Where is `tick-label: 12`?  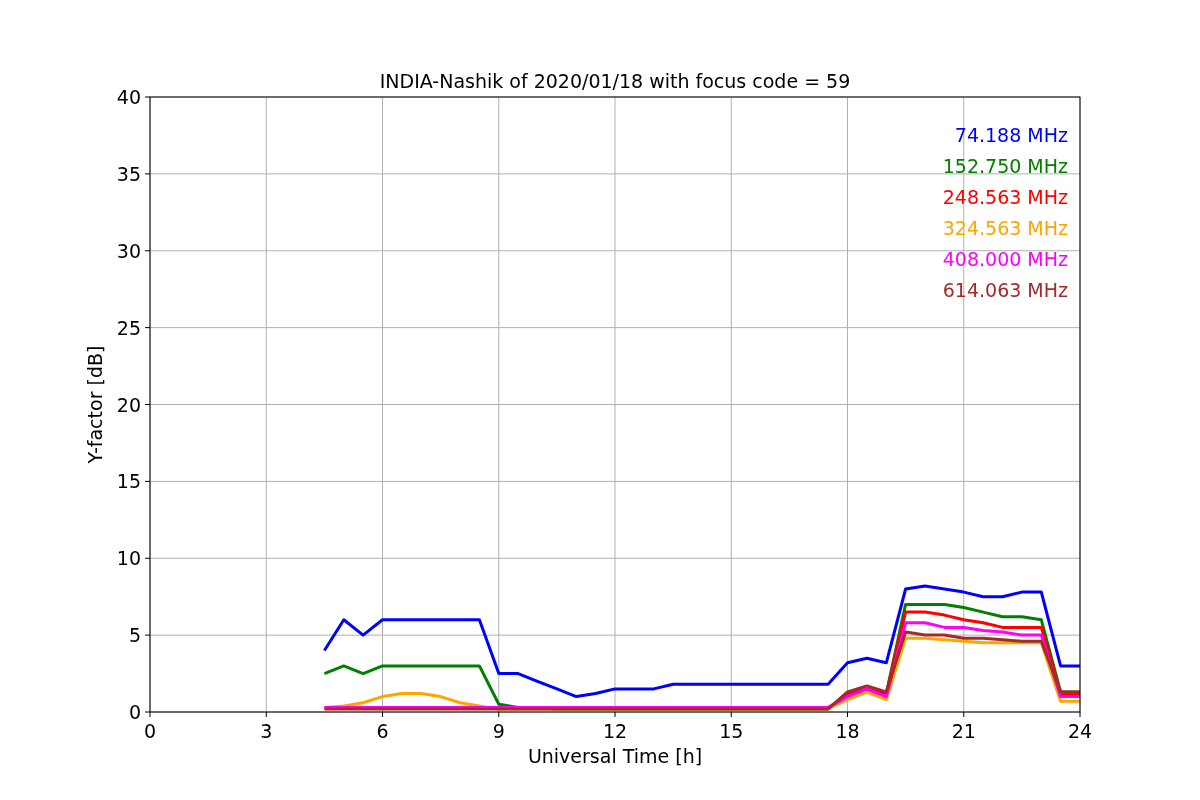
tick-label: 12 is located at coordinates (615, 731).